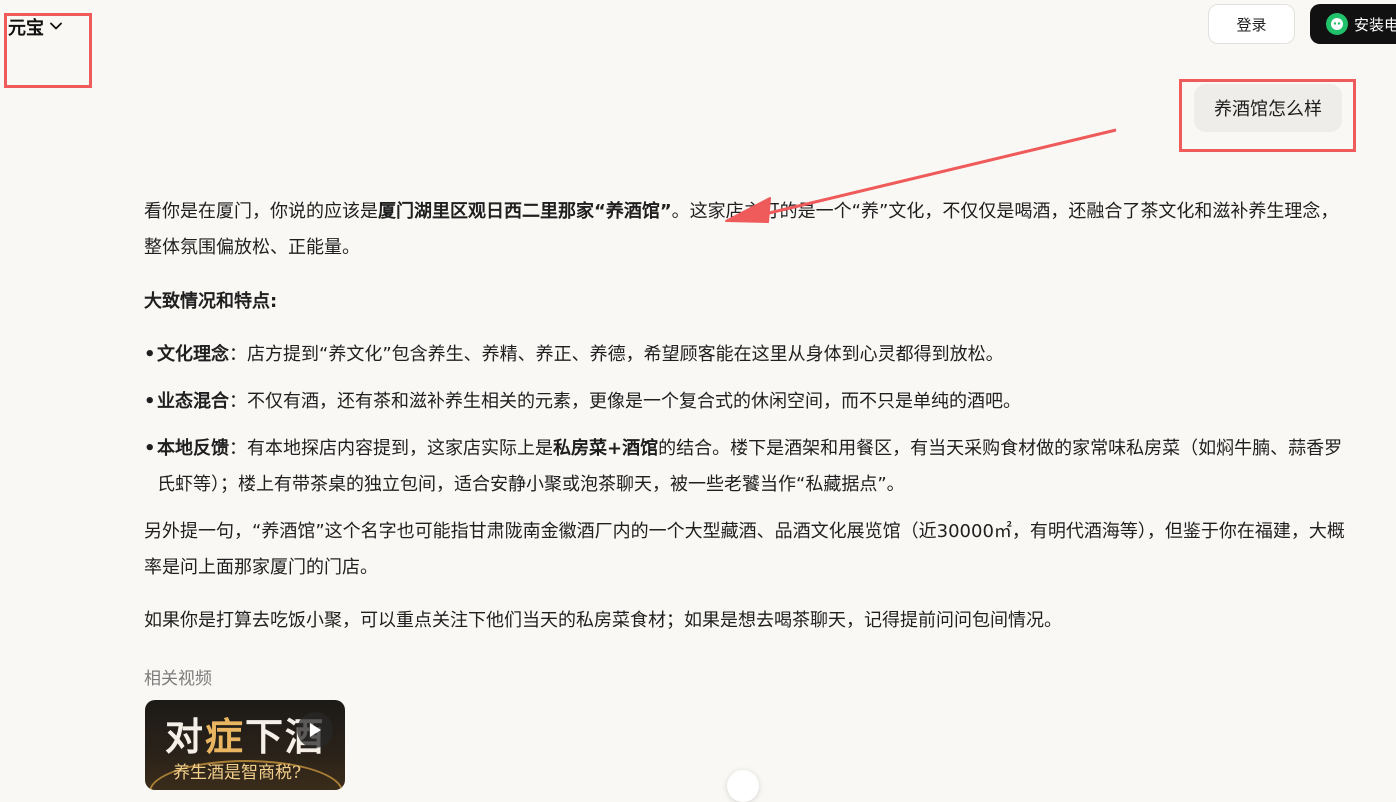 The image size is (1396, 802). What do you see at coordinates (185, 736) in the screenshot?
I see `video-title-part: 对` at bounding box center [185, 736].